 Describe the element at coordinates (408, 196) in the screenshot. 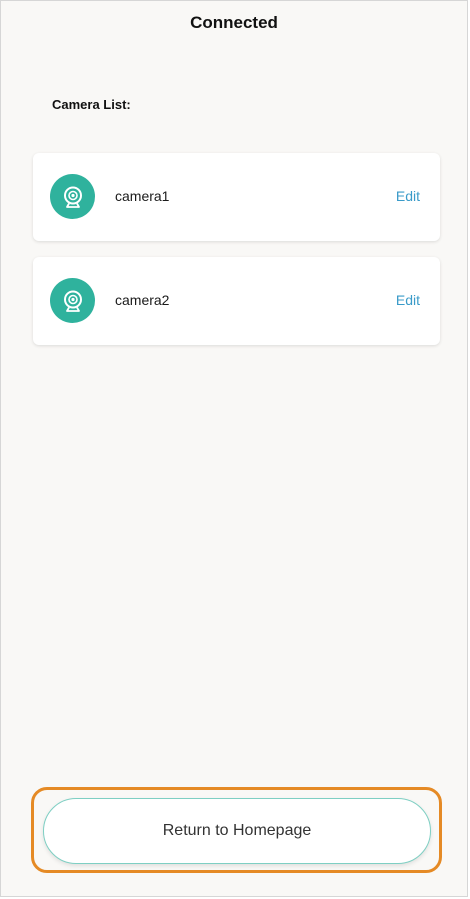

I see `edit-camera1-link: Edit` at that location.